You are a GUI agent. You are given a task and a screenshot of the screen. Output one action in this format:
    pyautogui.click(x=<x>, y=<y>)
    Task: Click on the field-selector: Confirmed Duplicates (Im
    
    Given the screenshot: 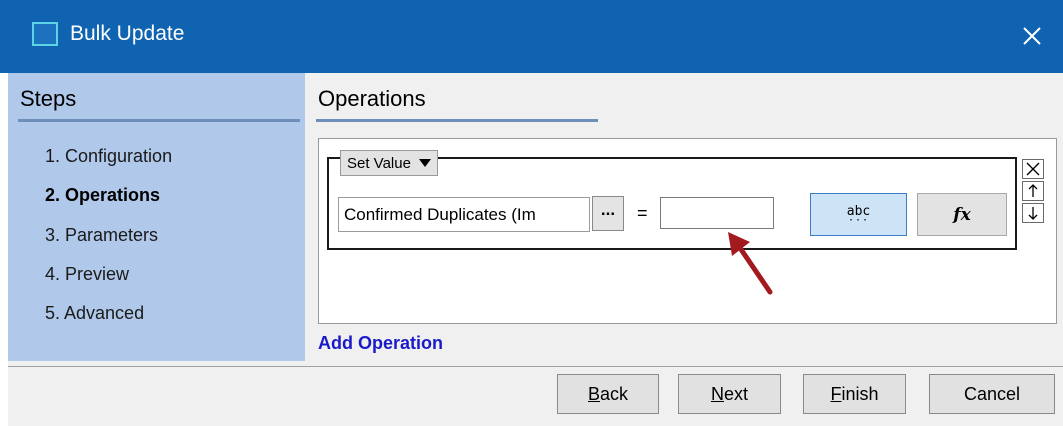 What is the action you would take?
    pyautogui.click(x=464, y=214)
    